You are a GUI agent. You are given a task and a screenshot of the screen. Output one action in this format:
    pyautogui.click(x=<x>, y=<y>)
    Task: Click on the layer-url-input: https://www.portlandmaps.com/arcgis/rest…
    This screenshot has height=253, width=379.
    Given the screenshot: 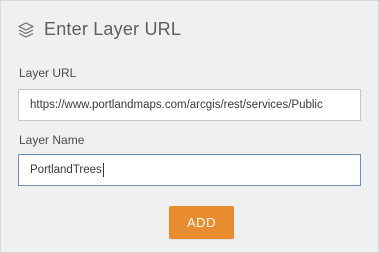 What is the action you would take?
    pyautogui.click(x=189, y=105)
    